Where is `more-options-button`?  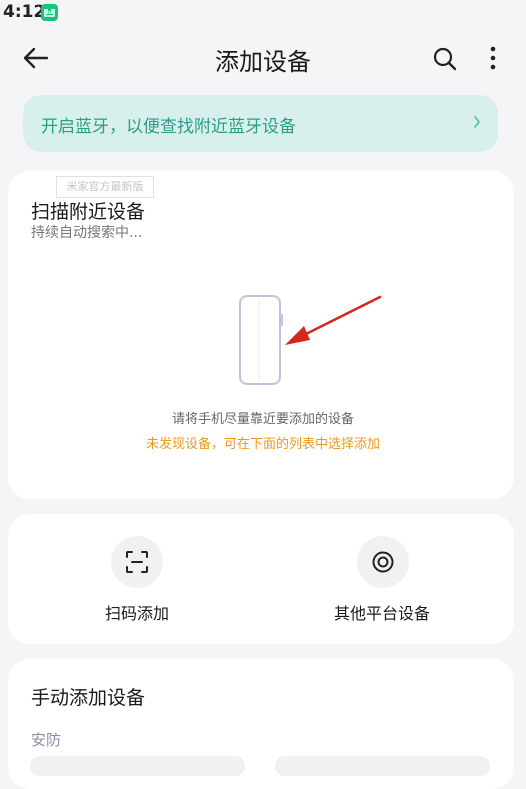
more-options-button is located at coordinates (493, 59).